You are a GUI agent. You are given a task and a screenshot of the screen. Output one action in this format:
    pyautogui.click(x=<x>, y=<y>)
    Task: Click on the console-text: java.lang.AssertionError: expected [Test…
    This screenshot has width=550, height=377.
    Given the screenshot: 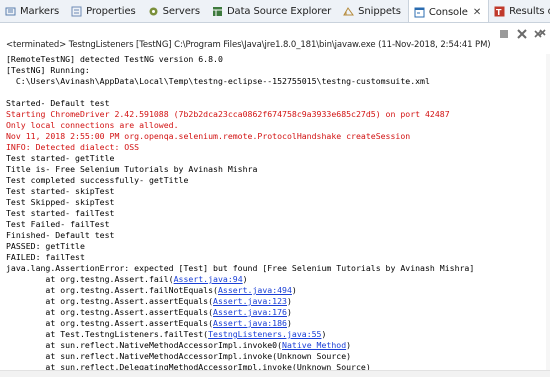 What is the action you would take?
    pyautogui.click(x=240, y=268)
    